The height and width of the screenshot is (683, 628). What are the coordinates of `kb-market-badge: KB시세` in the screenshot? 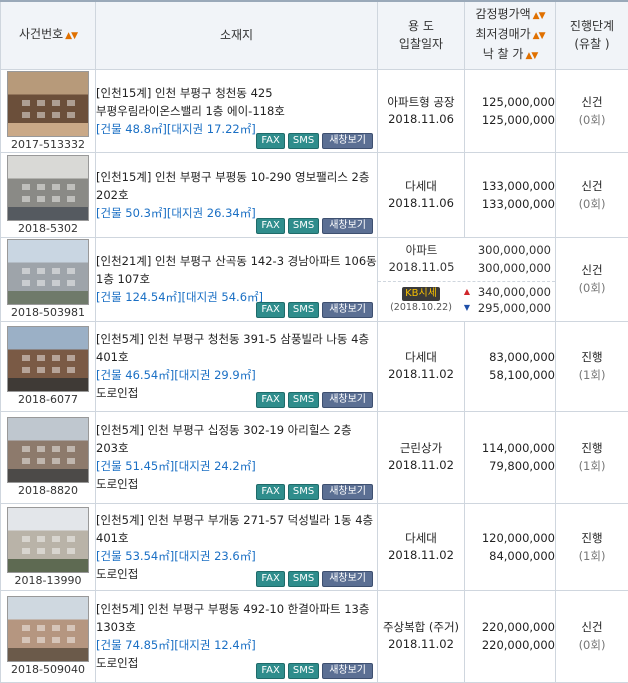 It's located at (421, 294).